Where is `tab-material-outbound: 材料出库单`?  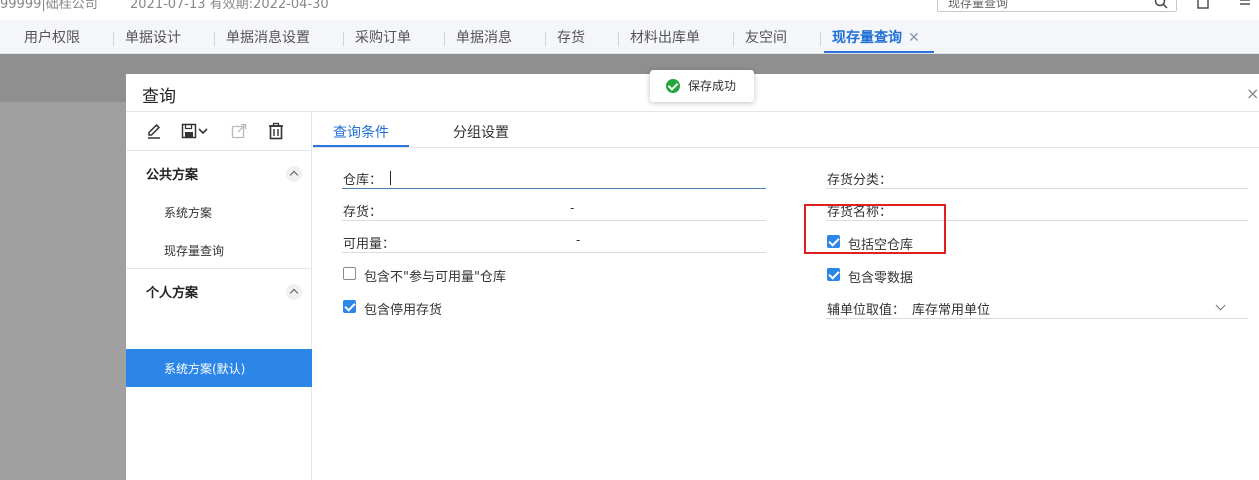
tab-material-outbound: 材料出库单 is located at coordinates (659, 37).